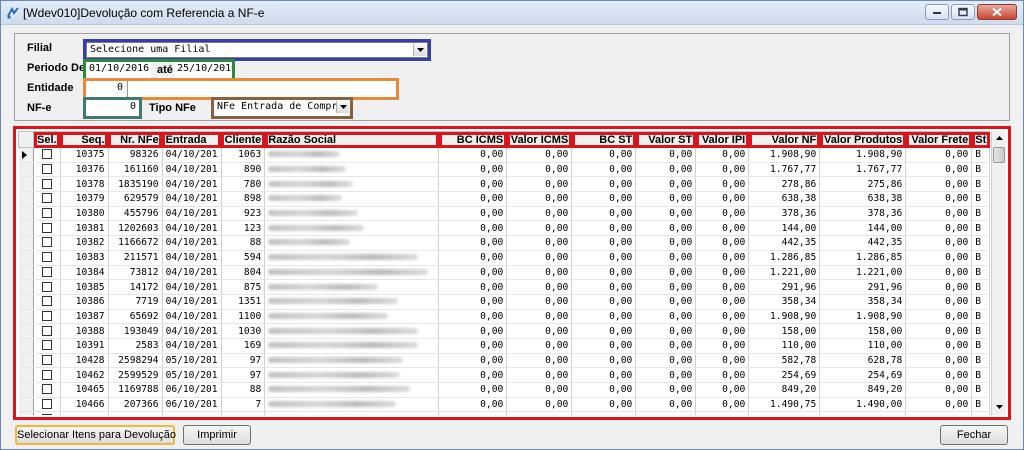 The image size is (1024, 450). What do you see at coordinates (999, 138) in the screenshot?
I see `scroll-up-button` at bounding box center [999, 138].